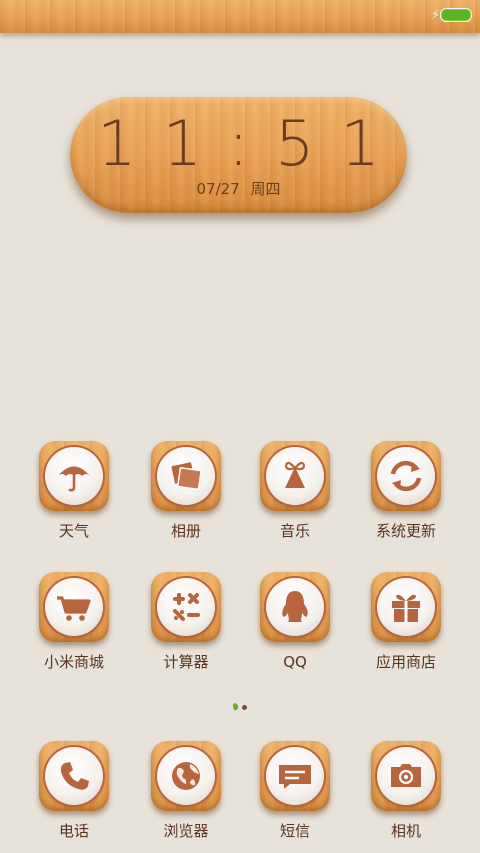 The width and height of the screenshot is (480, 853). What do you see at coordinates (294, 531) in the screenshot?
I see `app-label: 音乐` at bounding box center [294, 531].